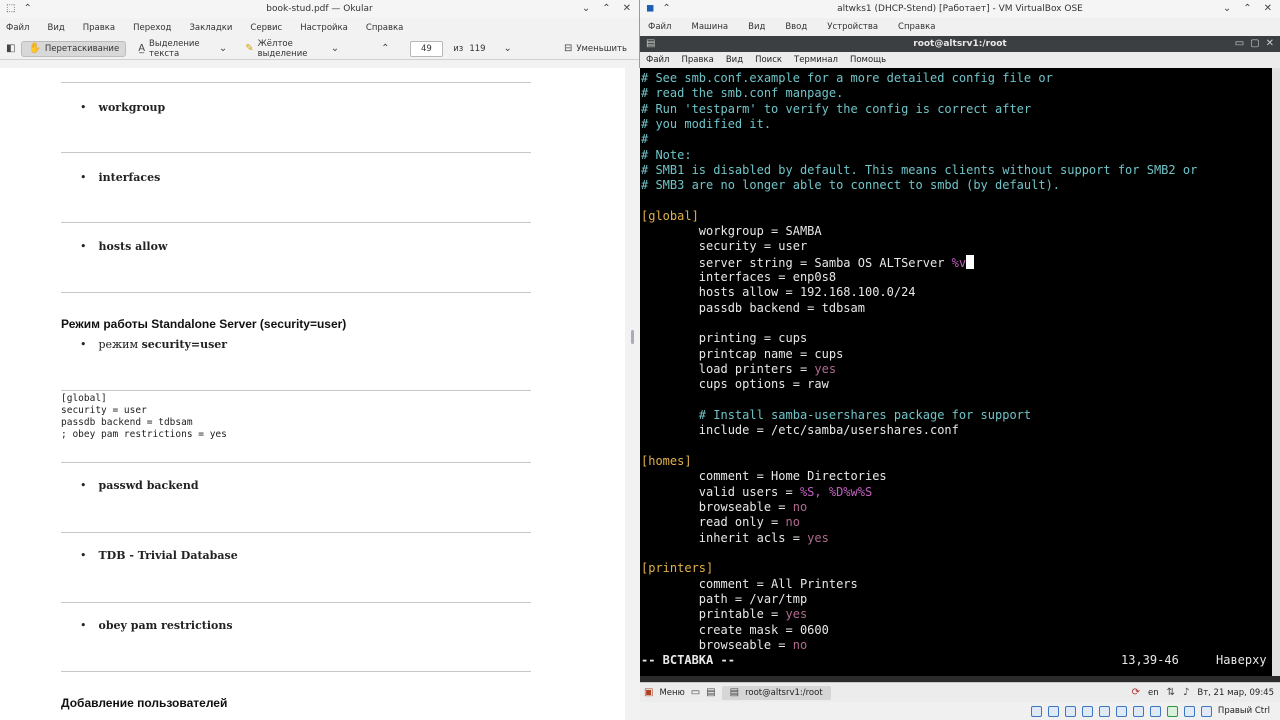  What do you see at coordinates (249, 48) in the screenshot?
I see `highlighter-icon: ✎` at bounding box center [249, 48].